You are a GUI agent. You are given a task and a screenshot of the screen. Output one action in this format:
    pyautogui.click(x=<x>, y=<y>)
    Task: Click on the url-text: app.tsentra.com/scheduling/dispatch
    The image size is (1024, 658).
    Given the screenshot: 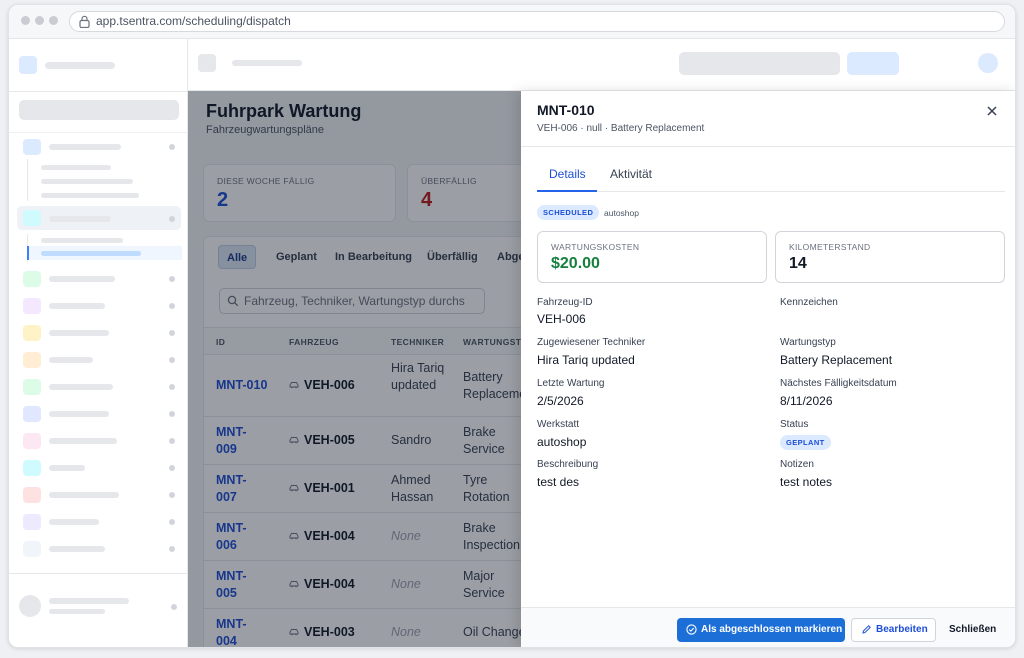 What is the action you would take?
    pyautogui.click(x=193, y=21)
    